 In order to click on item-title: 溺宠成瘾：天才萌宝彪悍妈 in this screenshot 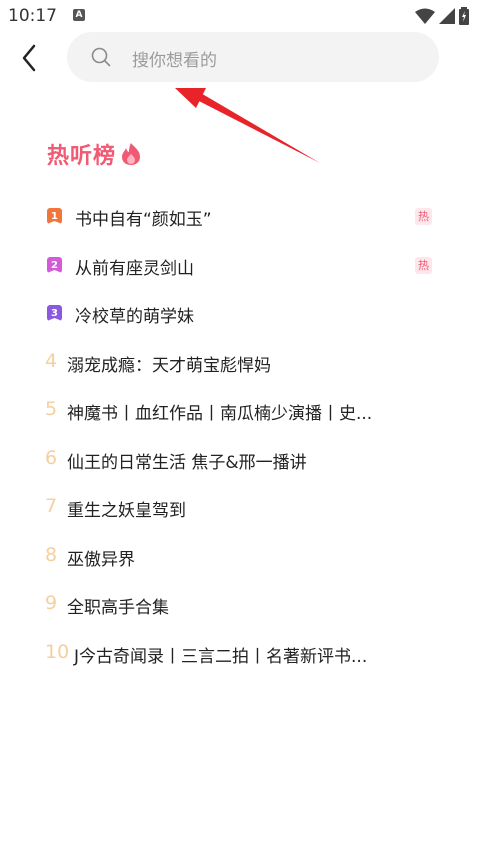, I will do `click(169, 366)`.